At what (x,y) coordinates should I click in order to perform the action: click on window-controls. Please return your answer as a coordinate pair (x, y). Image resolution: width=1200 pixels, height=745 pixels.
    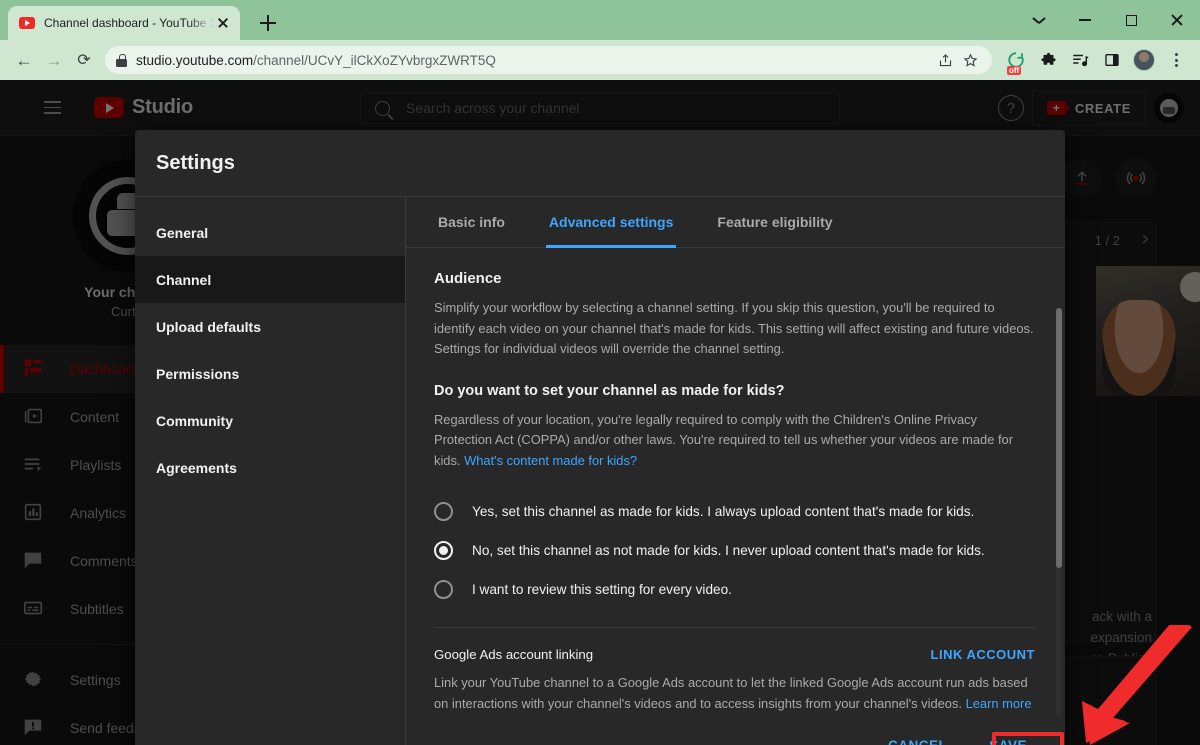
    Looking at the image, I should click on (1108, 20).